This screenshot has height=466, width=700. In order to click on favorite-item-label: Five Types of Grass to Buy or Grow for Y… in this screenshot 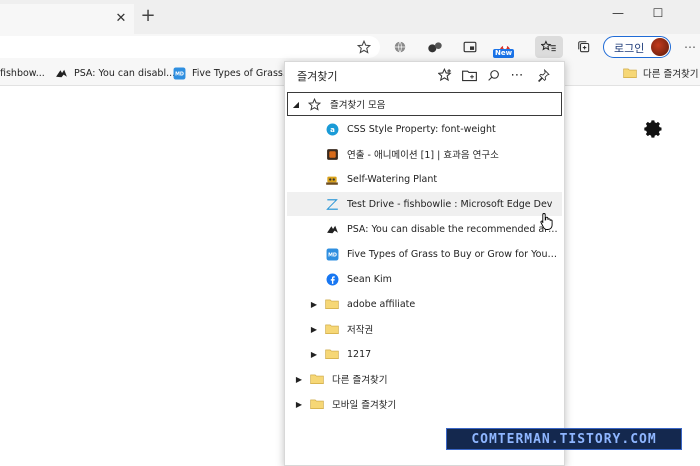, I will do `click(453, 254)`.